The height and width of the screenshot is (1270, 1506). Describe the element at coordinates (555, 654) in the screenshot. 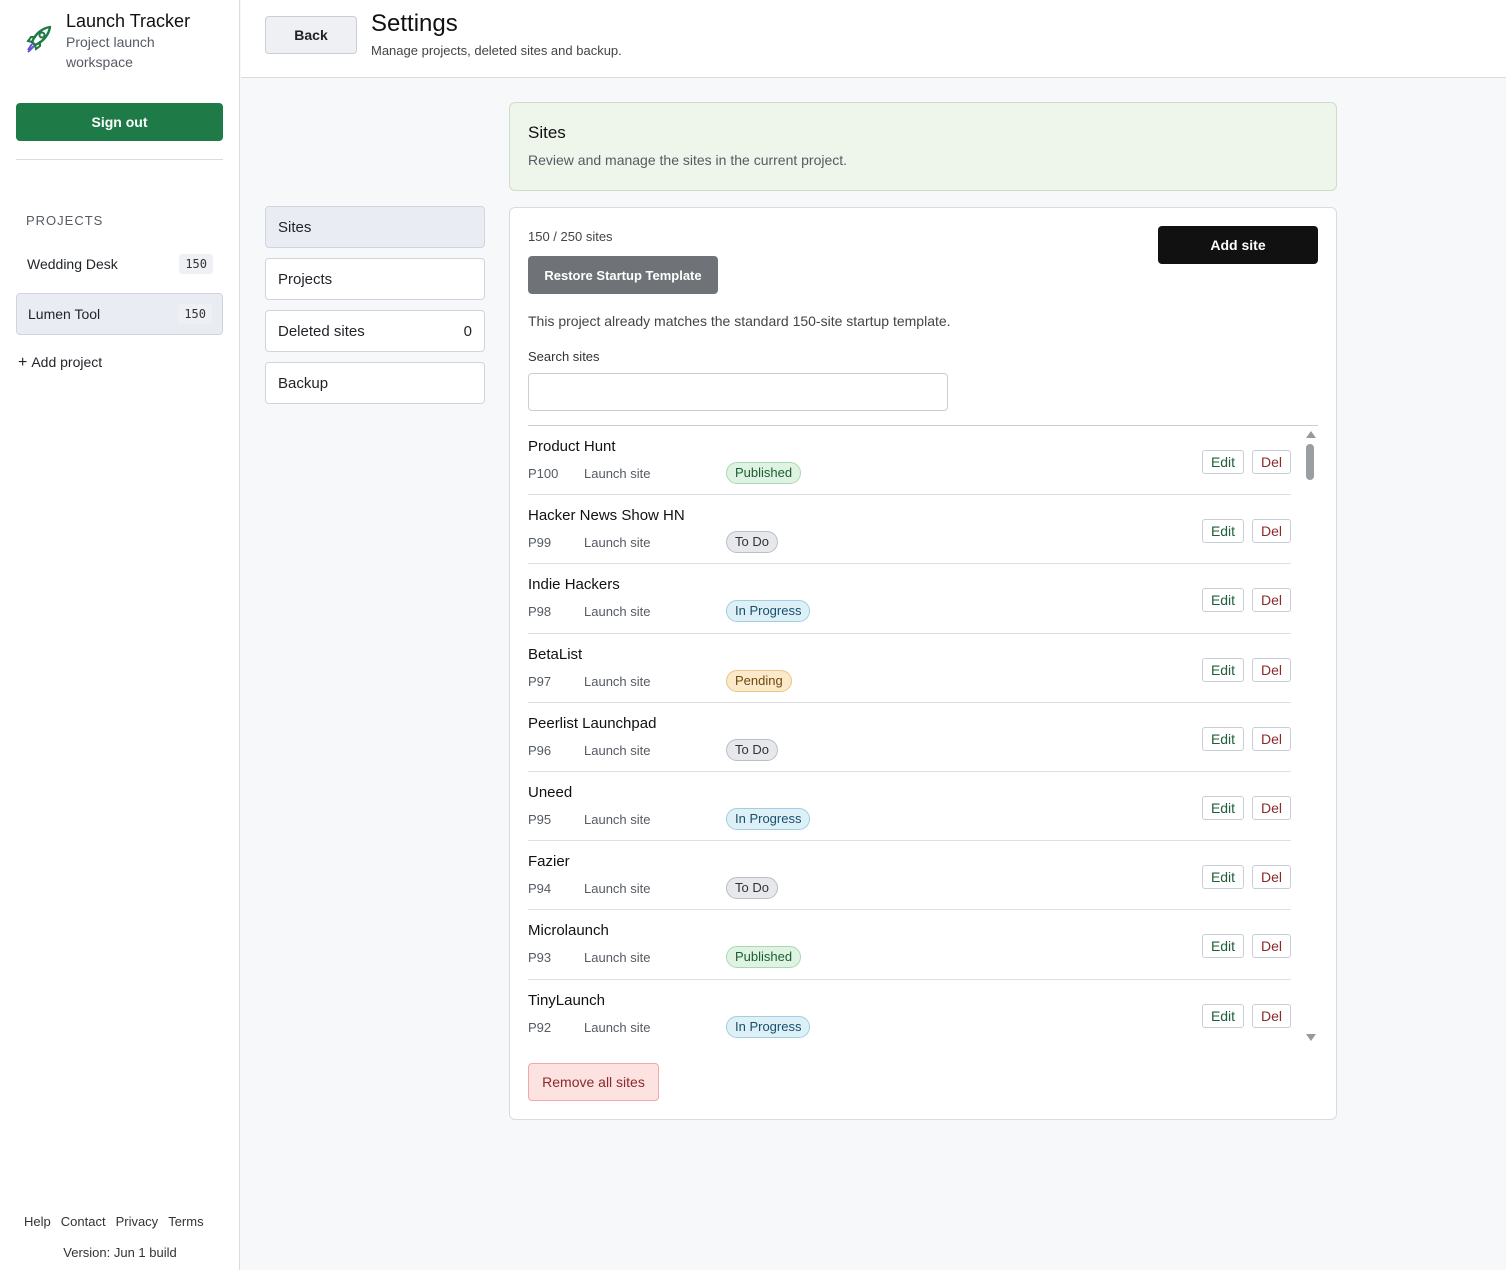

I see `site-name: BetaList` at that location.